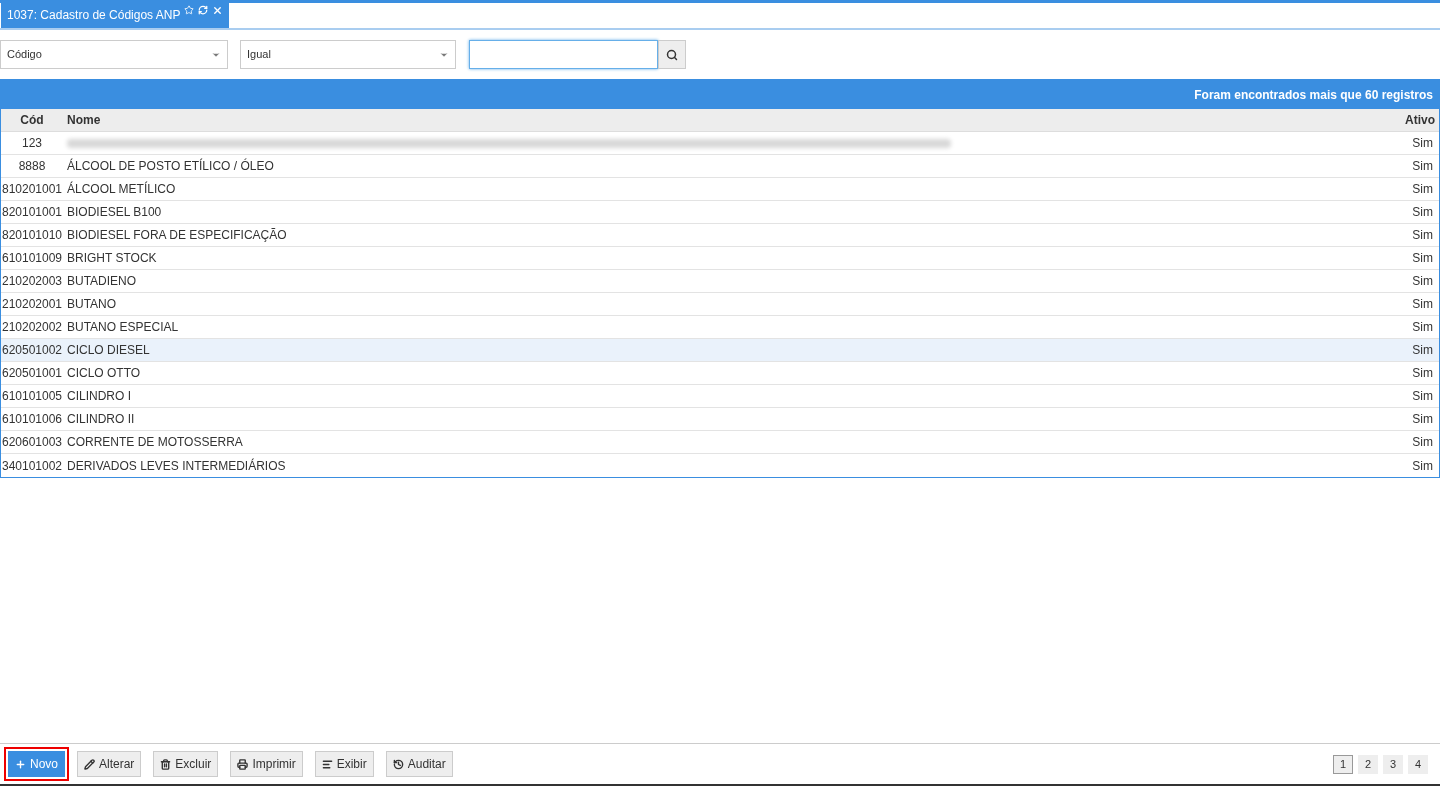 This screenshot has height=786, width=1440. What do you see at coordinates (720, 166) in the screenshot?
I see `table-row: 8888 ÁLCOOL DE POSTO ETÍLICO / ÓLEO Sim` at bounding box center [720, 166].